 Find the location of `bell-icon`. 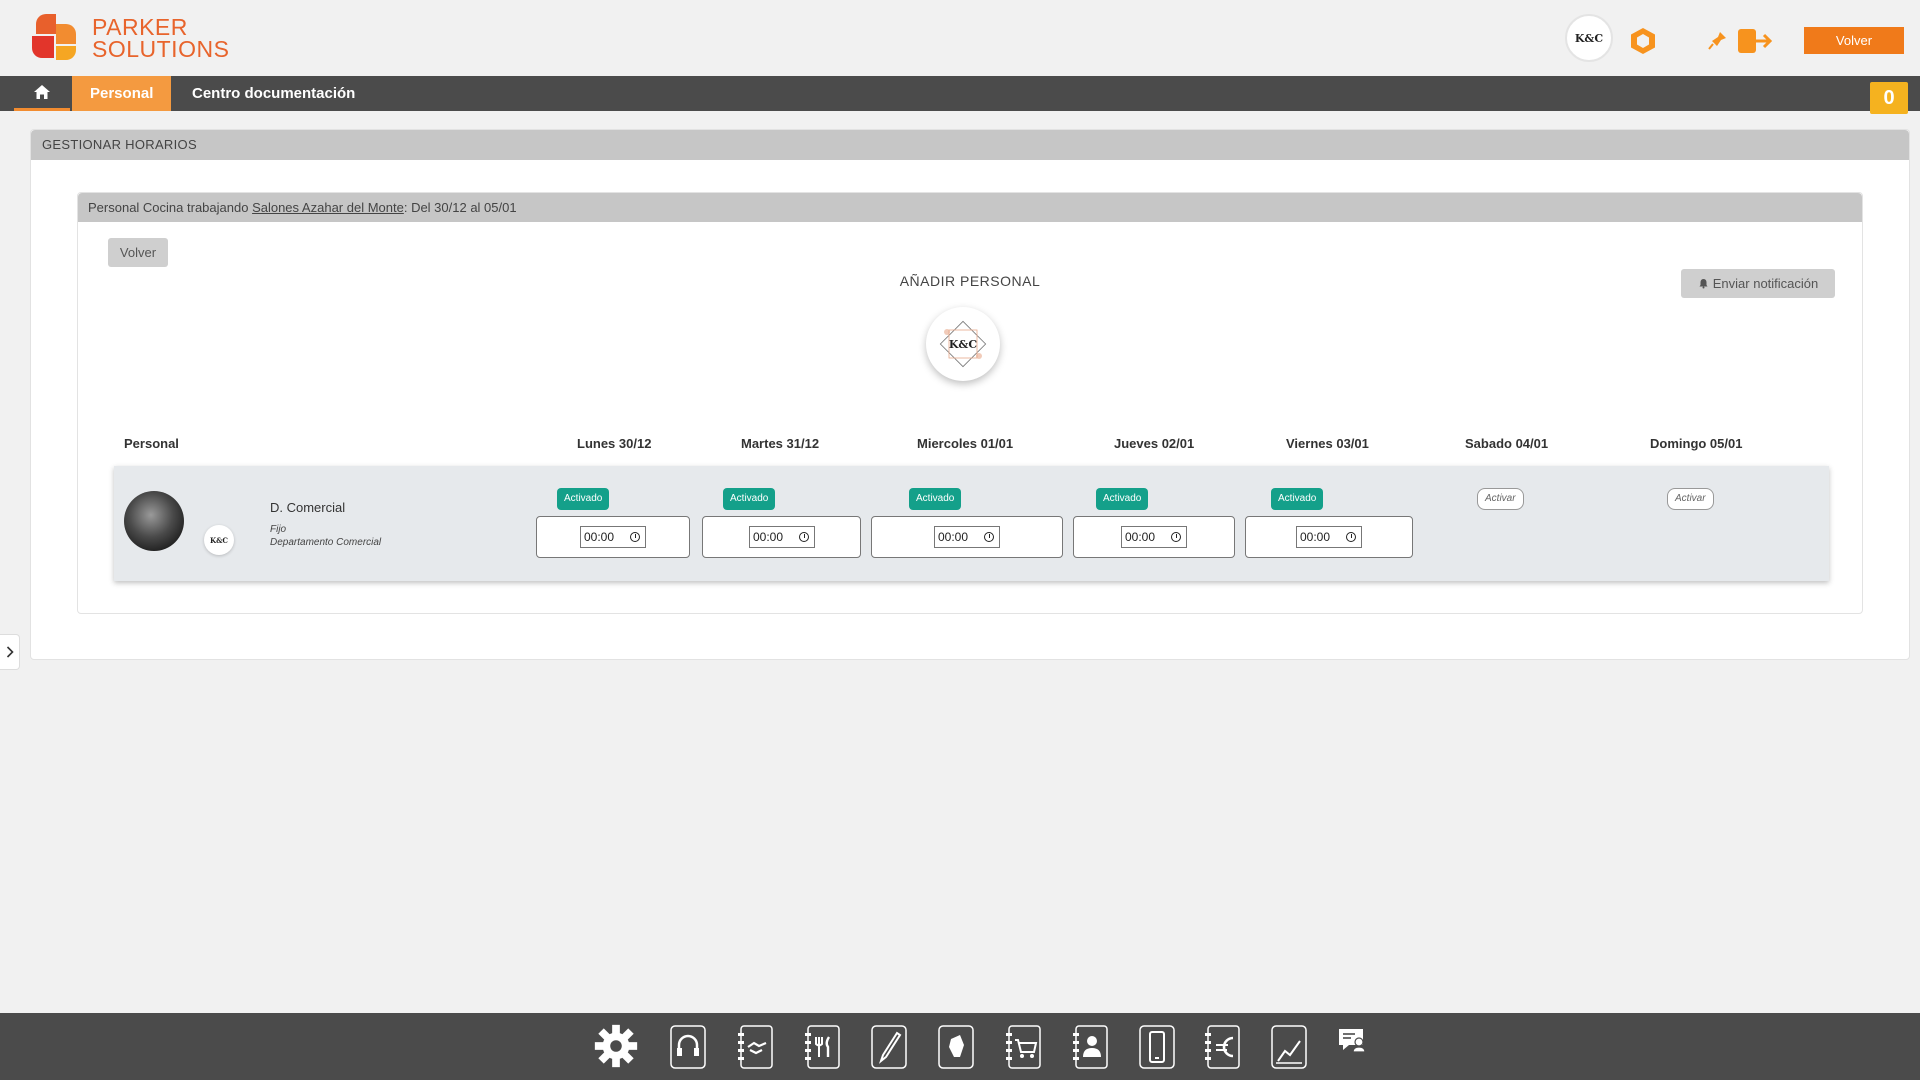

bell-icon is located at coordinates (1703, 284).